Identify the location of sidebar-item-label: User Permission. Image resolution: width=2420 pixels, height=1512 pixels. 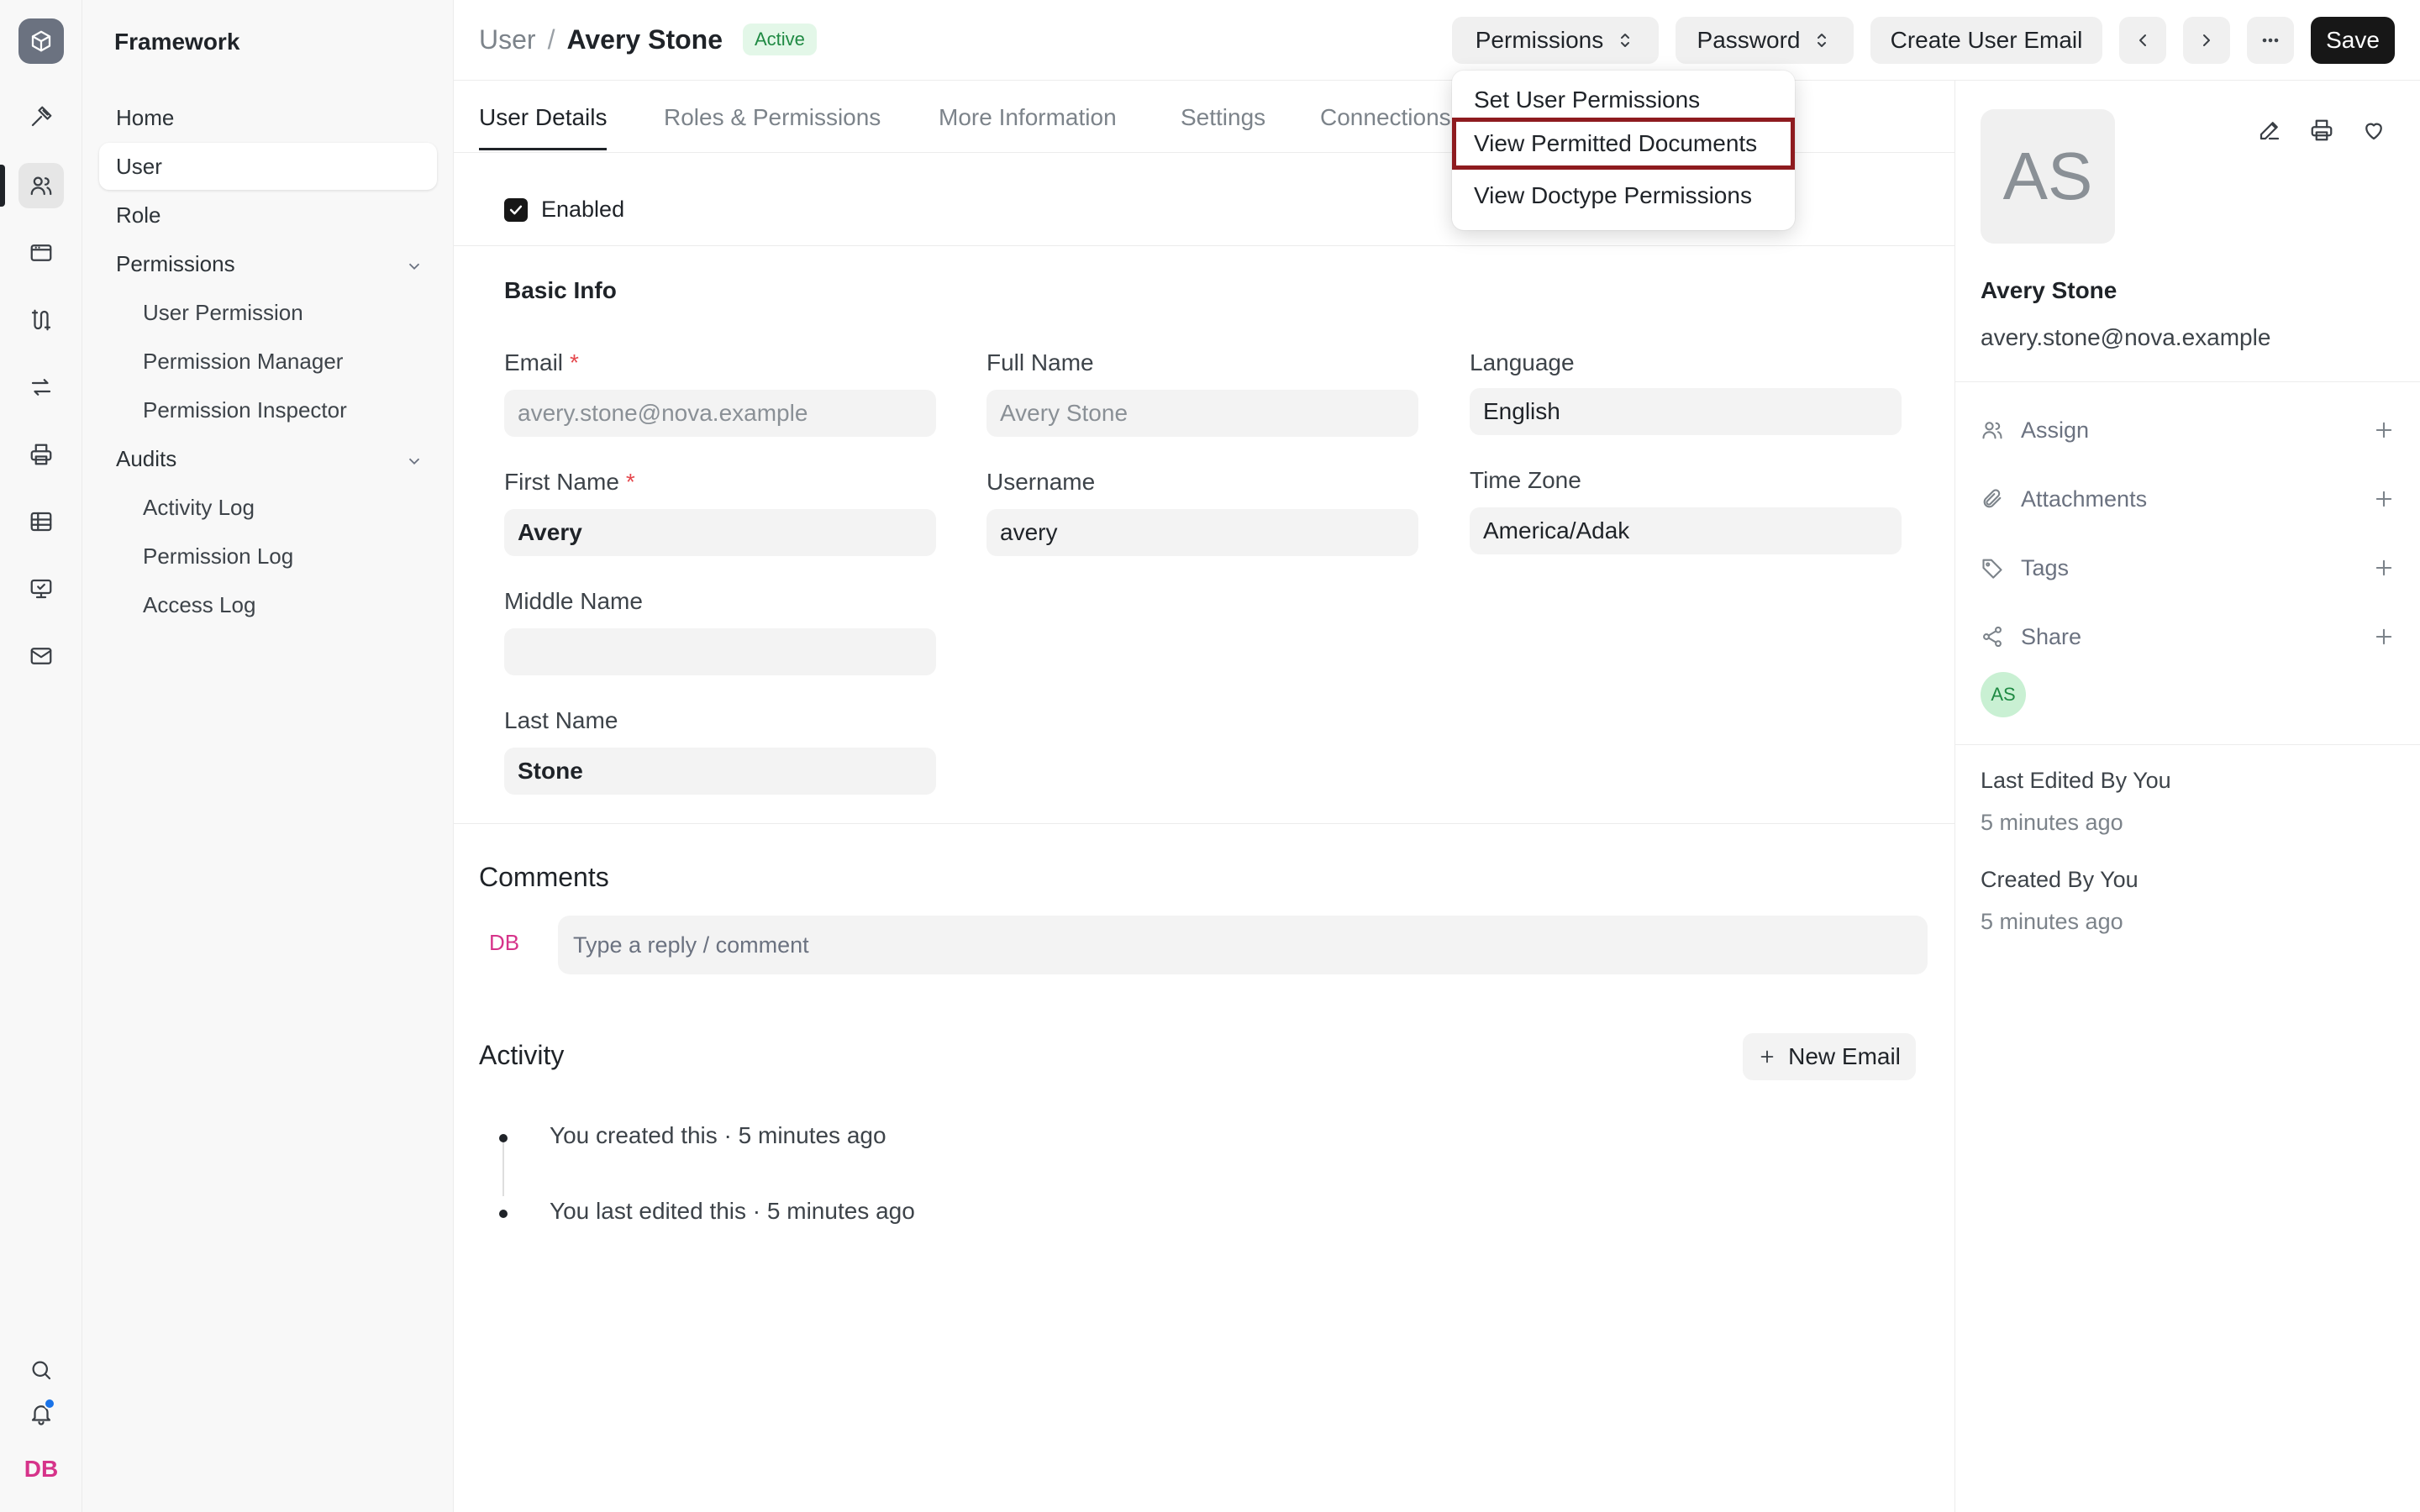
(223, 312).